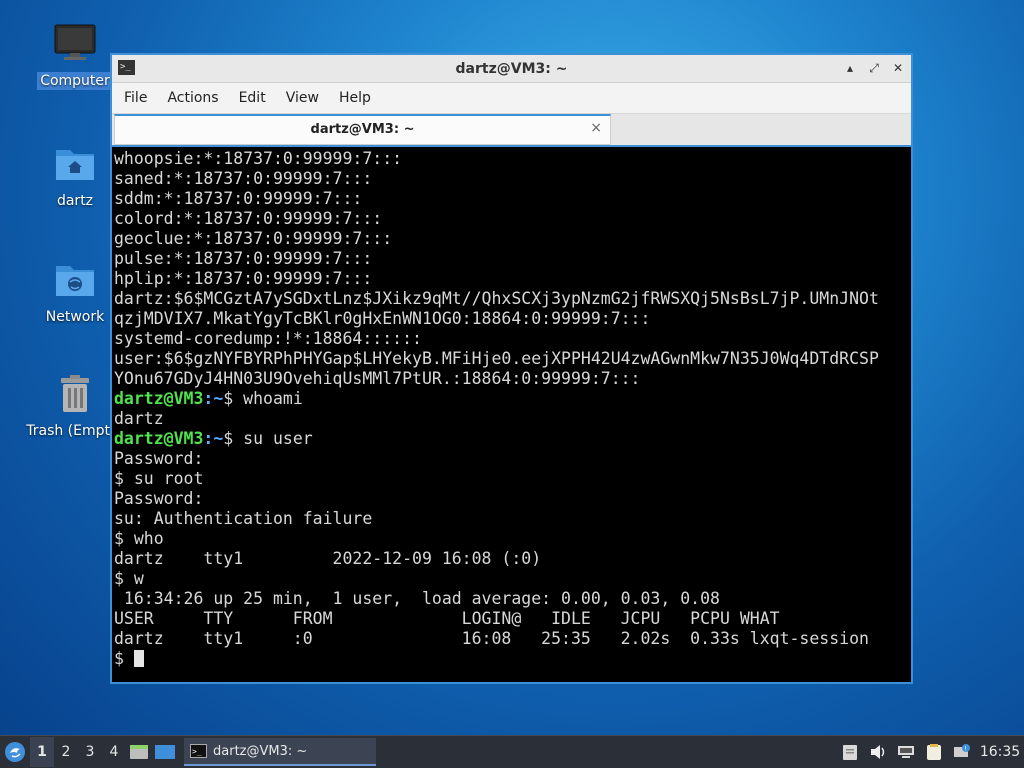 Image resolution: width=1024 pixels, height=768 pixels. Describe the element at coordinates (512, 339) in the screenshot. I see `terminal-line: systemd-coredump:!*:18864::::::` at that location.